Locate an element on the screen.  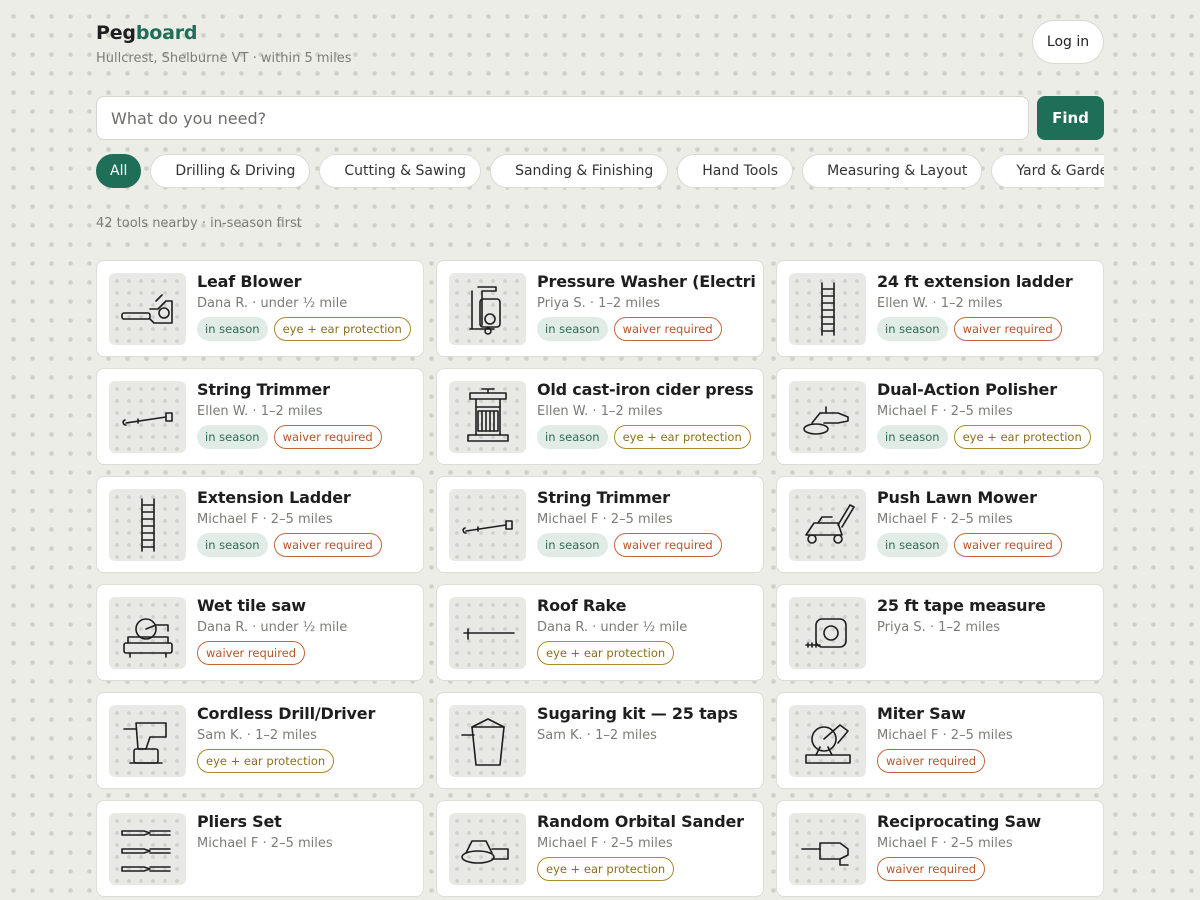
pressure-washer-icon is located at coordinates (487, 309).